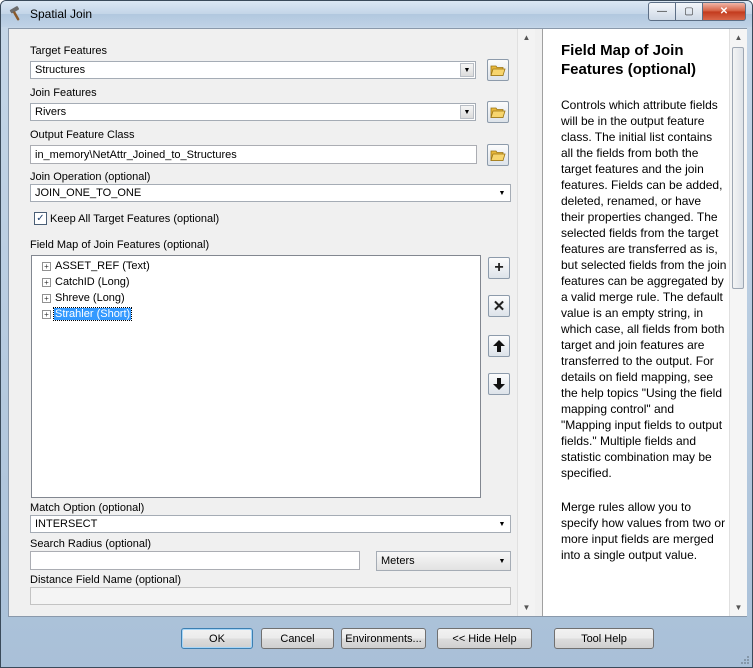 The width and height of the screenshot is (753, 668). I want to click on minimize-button: —, so click(662, 11).